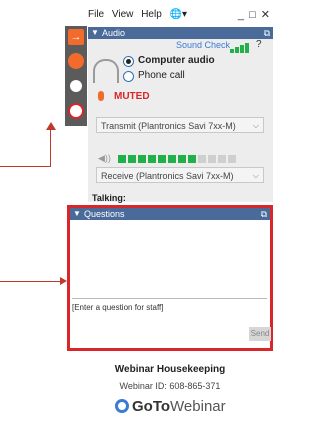  What do you see at coordinates (178, 159) in the screenshot?
I see `volume-meter` at bounding box center [178, 159].